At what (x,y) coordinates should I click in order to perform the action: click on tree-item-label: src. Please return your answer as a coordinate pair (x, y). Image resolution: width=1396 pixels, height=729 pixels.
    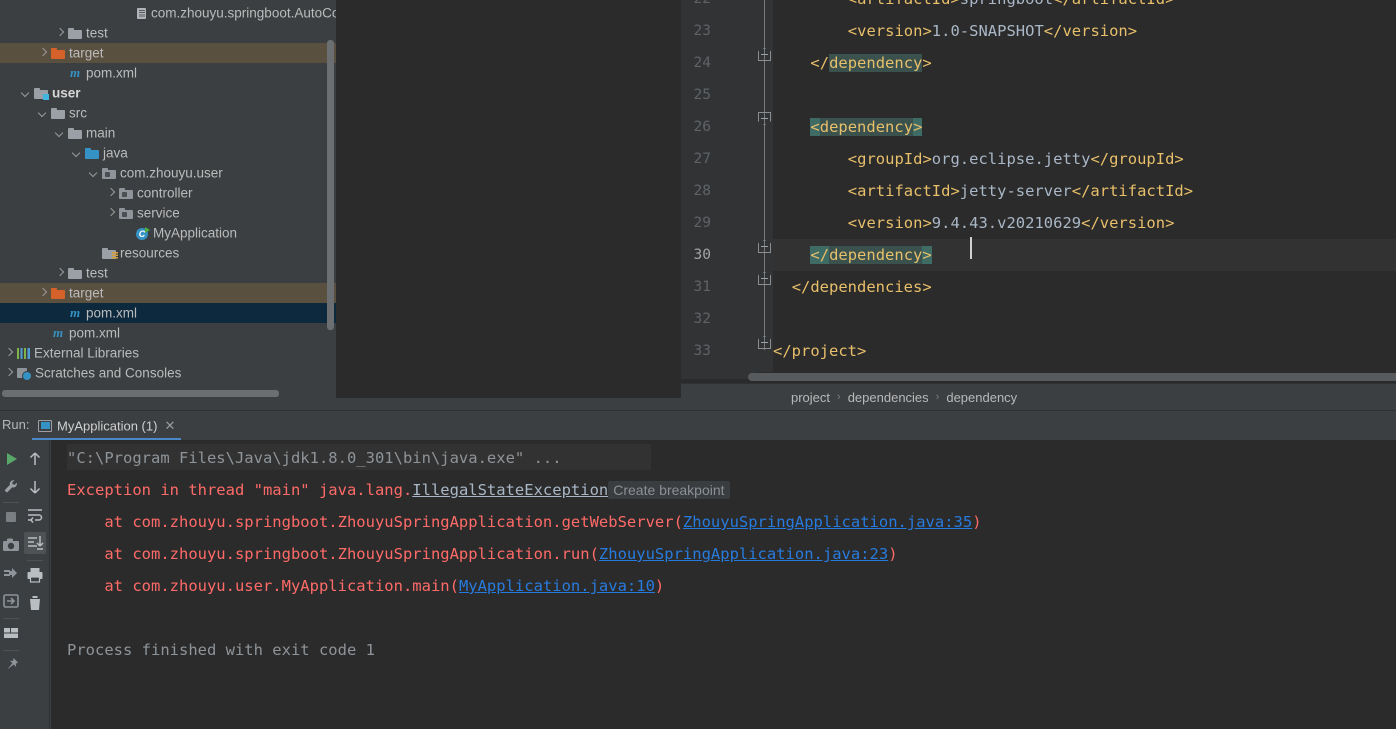
    Looking at the image, I should click on (78, 113).